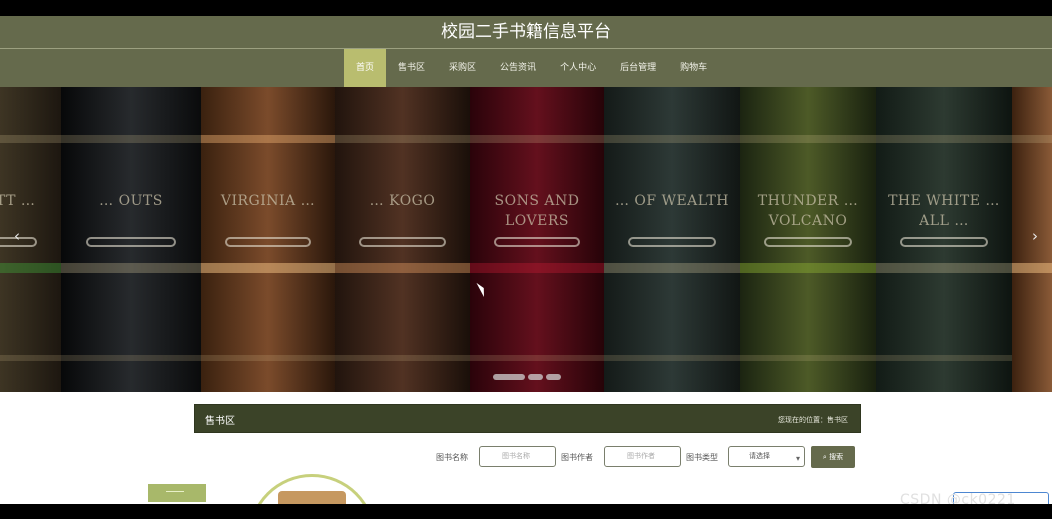  Describe the element at coordinates (526, 511) in the screenshot. I see `bottom-black-bar` at that location.